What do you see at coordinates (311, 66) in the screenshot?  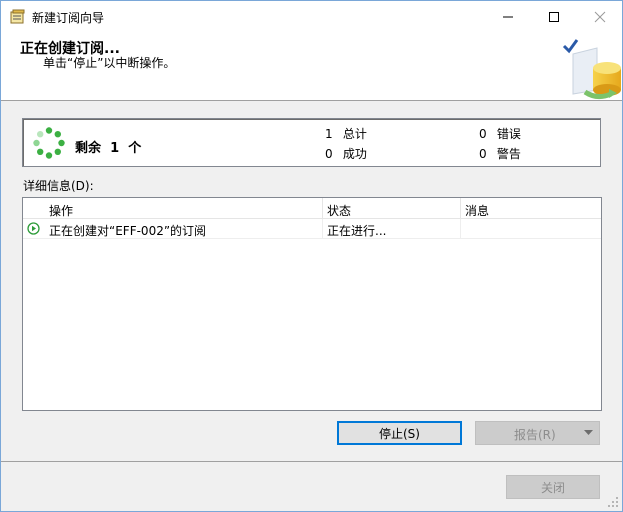 I see `wizard-header: 正在创建订阅... 单击“停止”以中断操作。` at bounding box center [311, 66].